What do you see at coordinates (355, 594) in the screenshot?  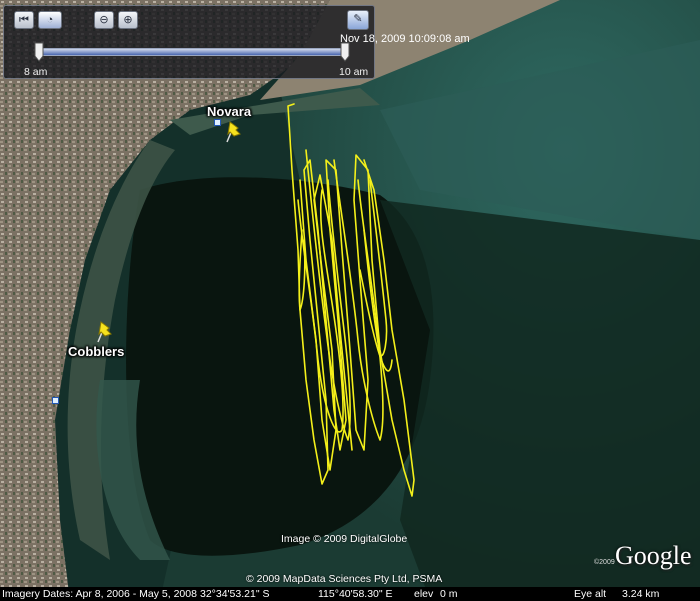 I see `longitude-readout: 115°40'58.30" E` at bounding box center [355, 594].